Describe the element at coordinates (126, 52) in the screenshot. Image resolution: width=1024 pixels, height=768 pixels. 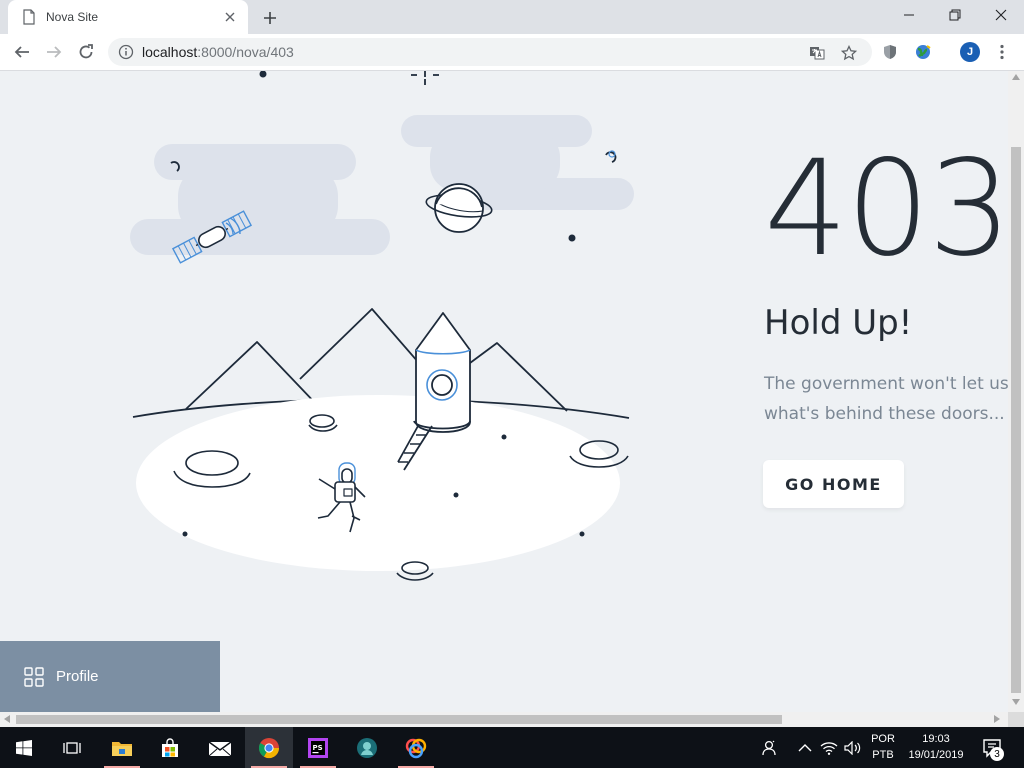
I see `info-icon` at that location.